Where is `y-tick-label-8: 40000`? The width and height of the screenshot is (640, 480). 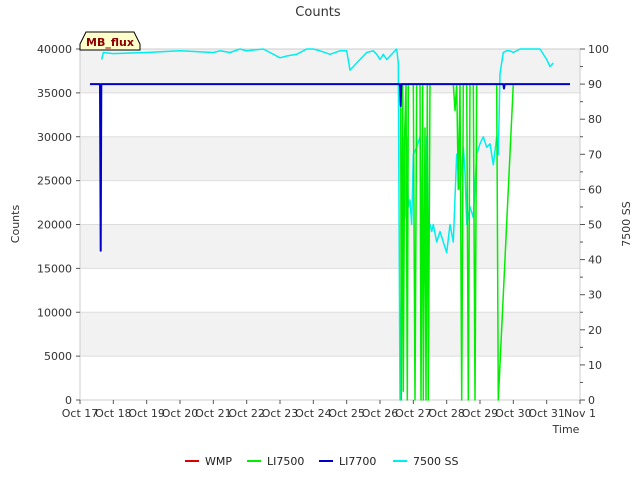
y-tick-label-8: 40000 is located at coordinates (54, 49).